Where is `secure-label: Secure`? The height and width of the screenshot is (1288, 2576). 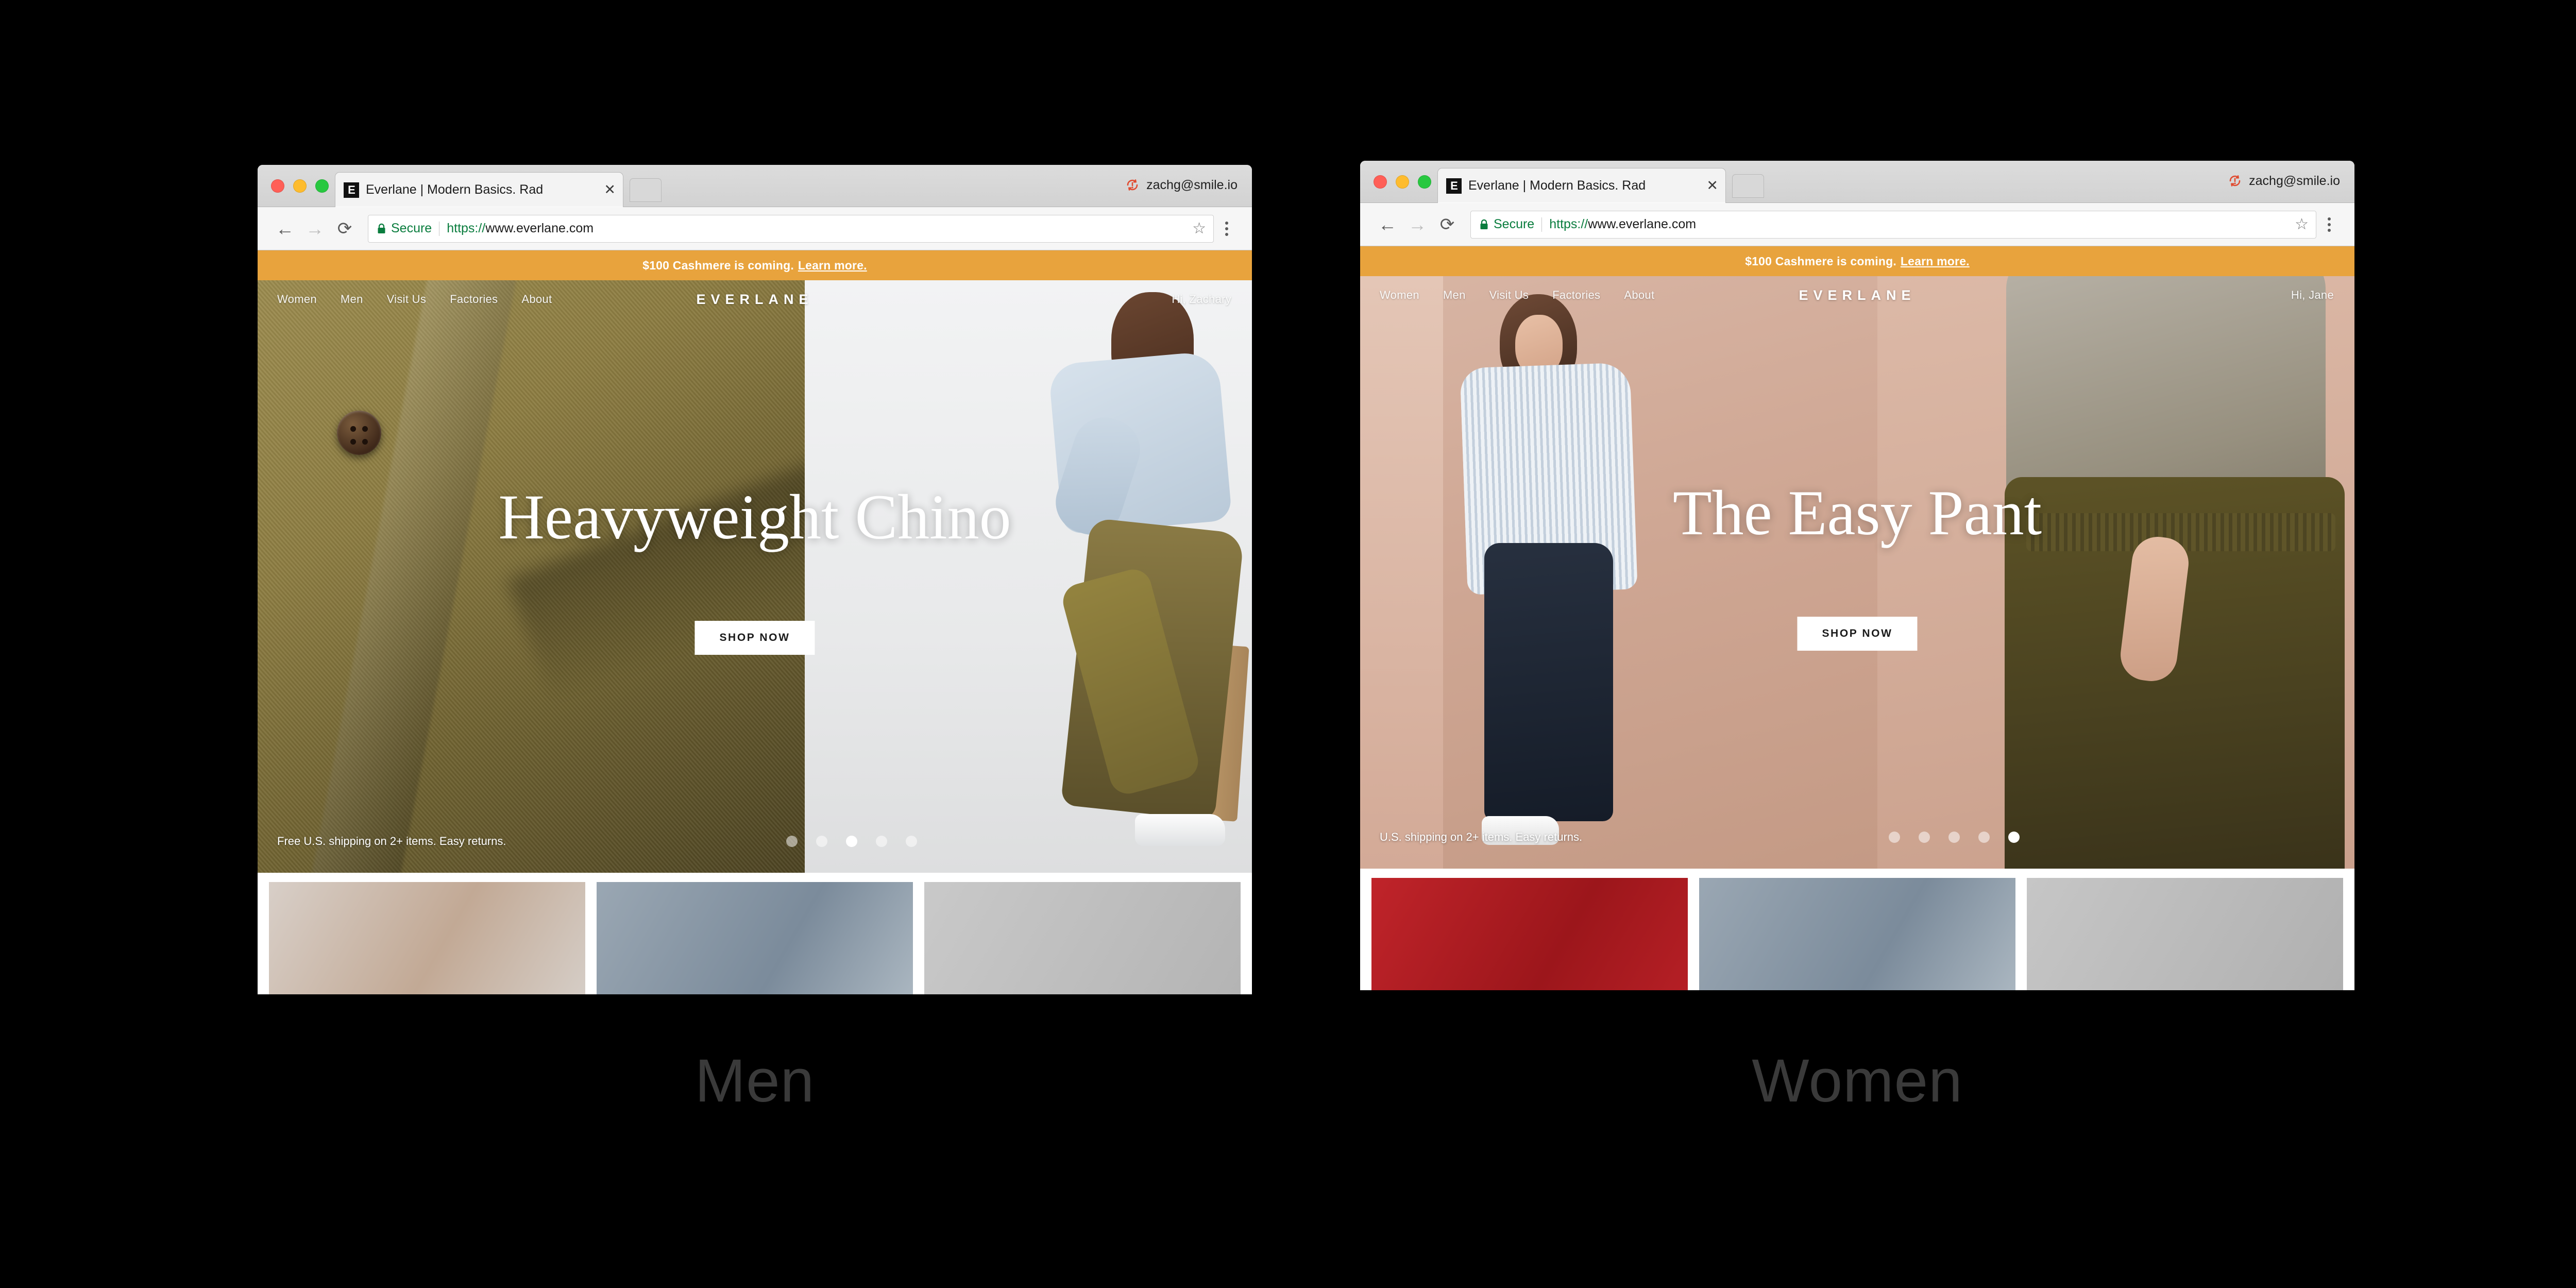 secure-label: Secure is located at coordinates (1514, 224).